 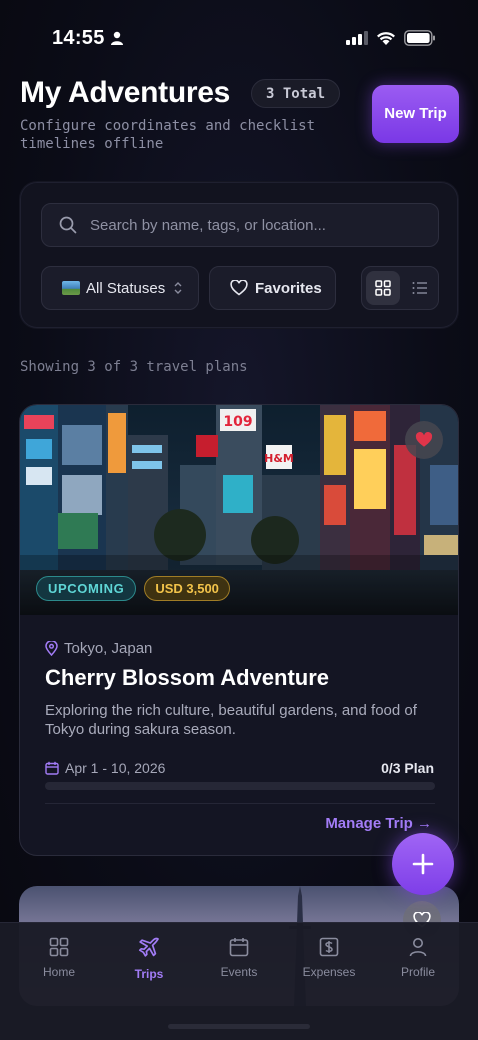 What do you see at coordinates (125, 92) in the screenshot?
I see `page-title: My Adventures` at bounding box center [125, 92].